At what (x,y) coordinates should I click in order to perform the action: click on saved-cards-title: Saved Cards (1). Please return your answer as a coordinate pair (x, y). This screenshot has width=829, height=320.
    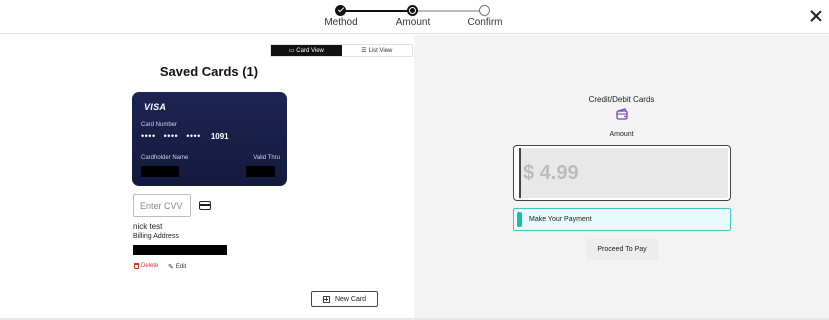
    Looking at the image, I should click on (209, 71).